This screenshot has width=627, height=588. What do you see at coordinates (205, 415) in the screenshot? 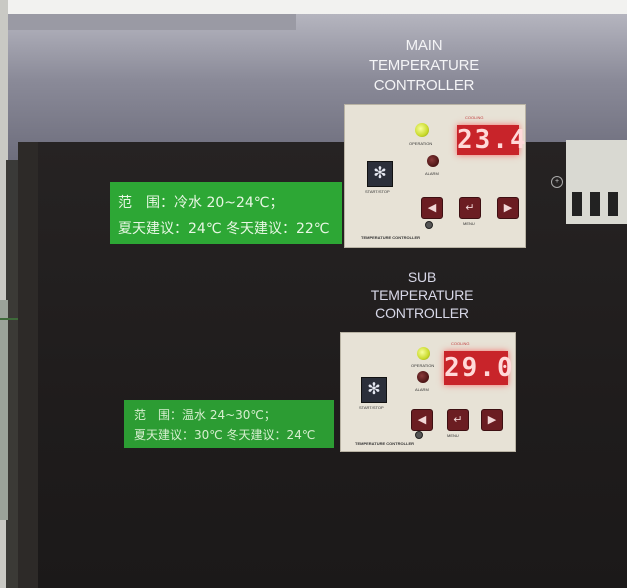
I see `range-line: 范 围：温水 24~30℃；` at bounding box center [205, 415].